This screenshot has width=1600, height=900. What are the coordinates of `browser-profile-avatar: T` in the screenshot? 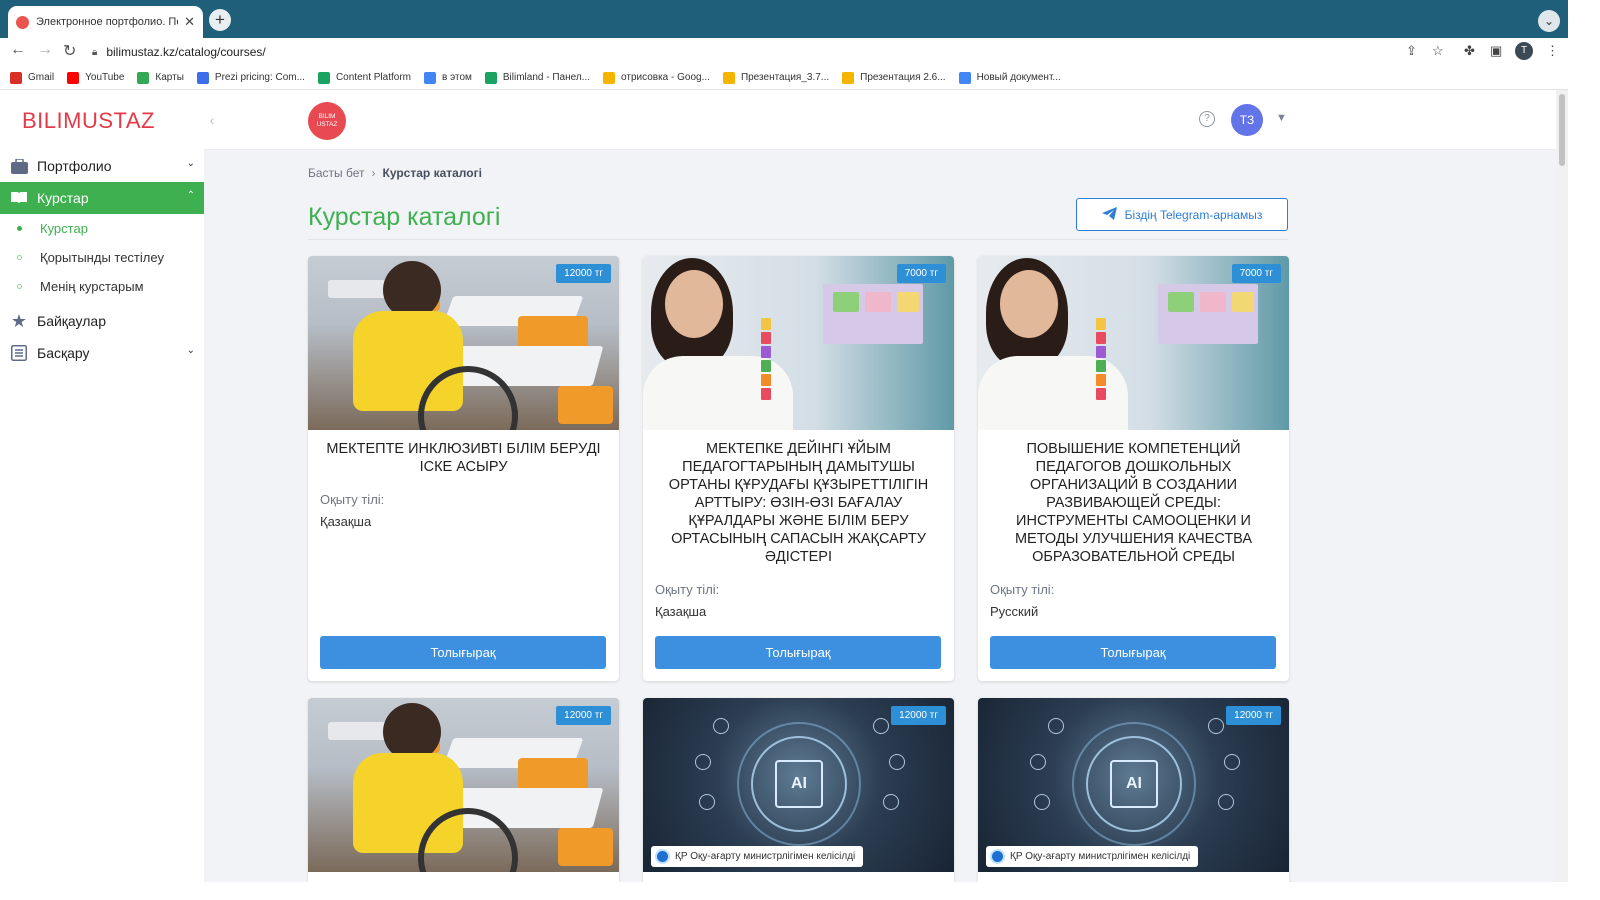 It's located at (1524, 51).